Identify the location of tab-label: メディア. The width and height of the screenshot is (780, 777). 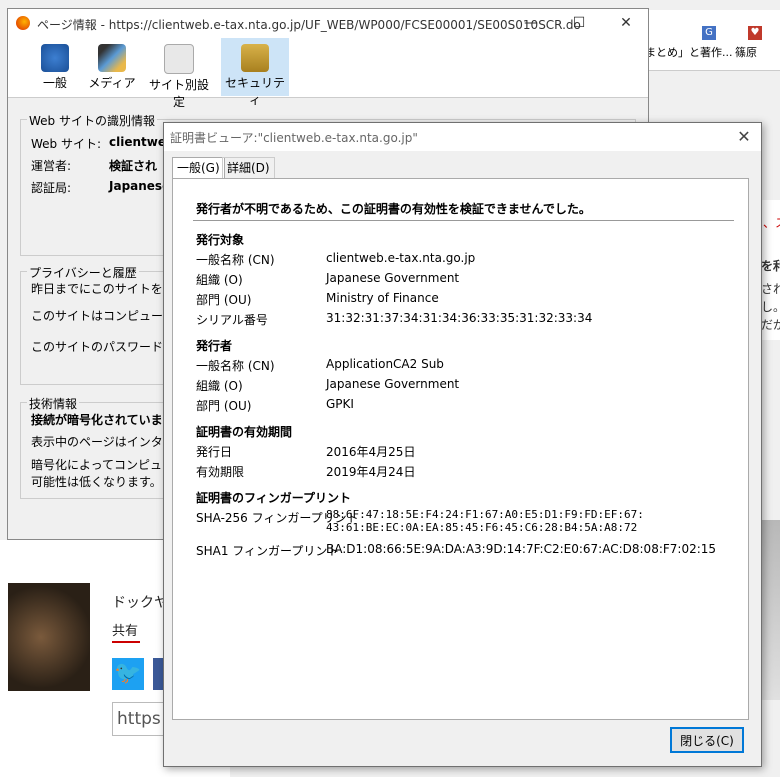
(112, 83).